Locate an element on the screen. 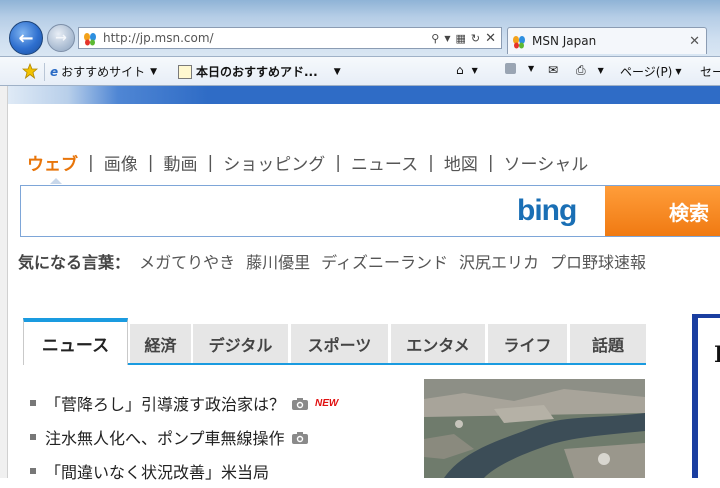 The width and height of the screenshot is (720, 488). favorites-star-icon is located at coordinates (30, 71).